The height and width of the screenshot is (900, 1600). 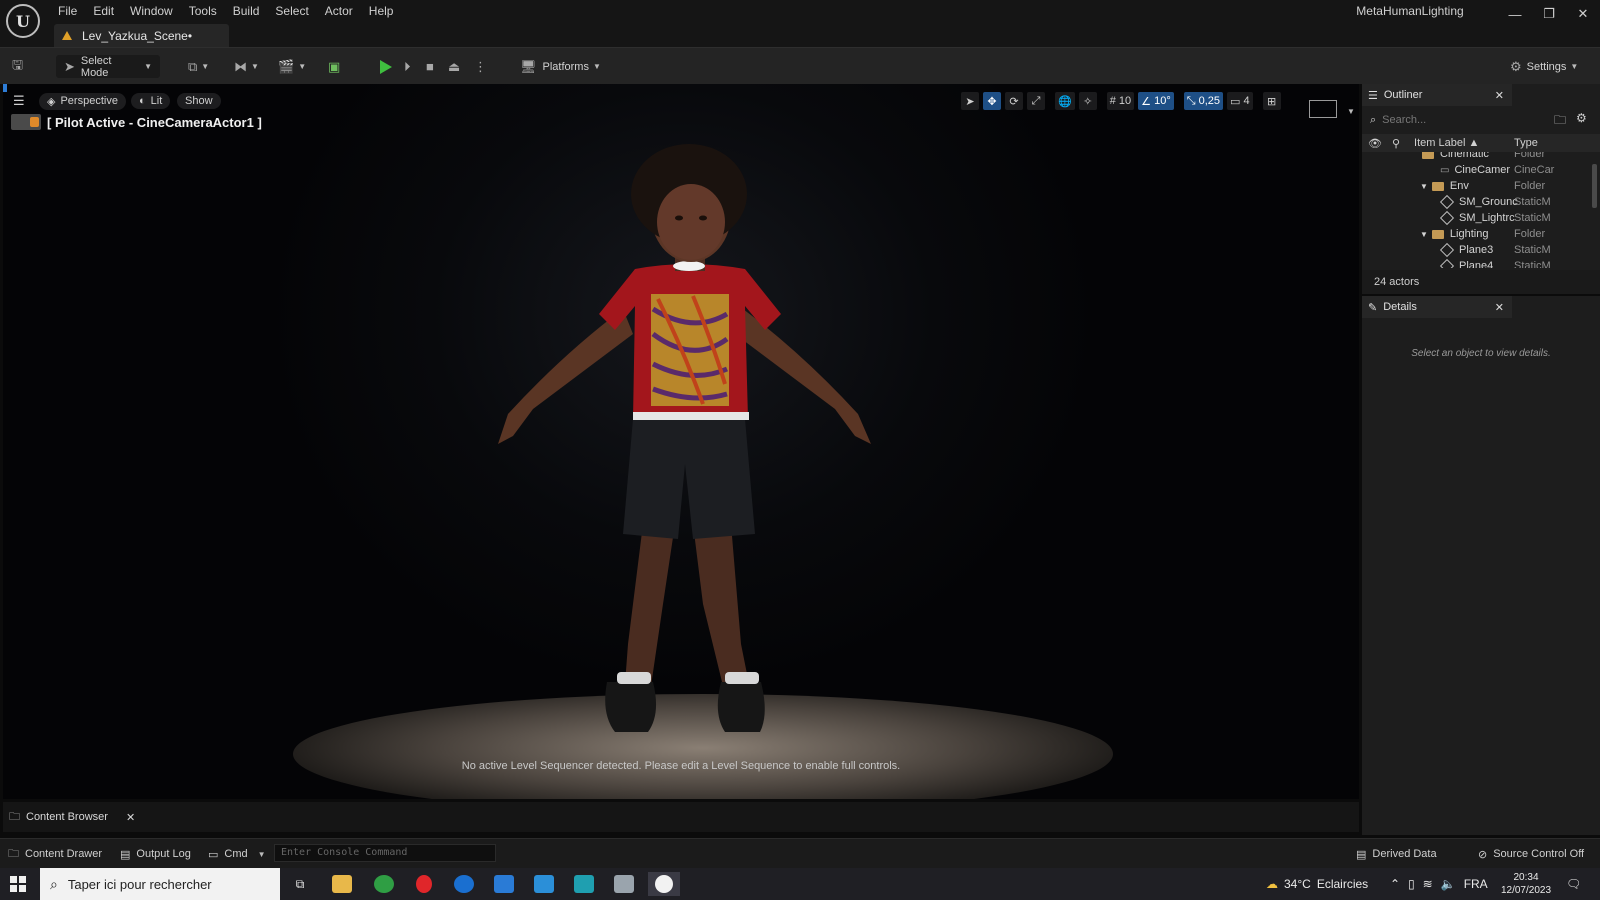 I want to click on cinematics-button: 🎬 ▼, so click(x=292, y=66).